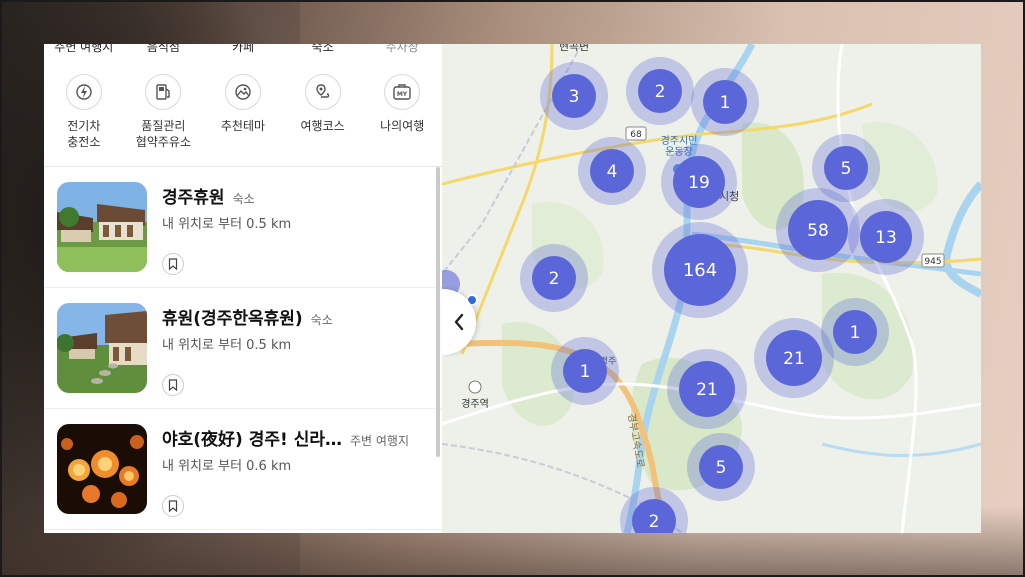 This screenshot has width=1025, height=577. I want to click on category-tab: 음식점, so click(164, 50).